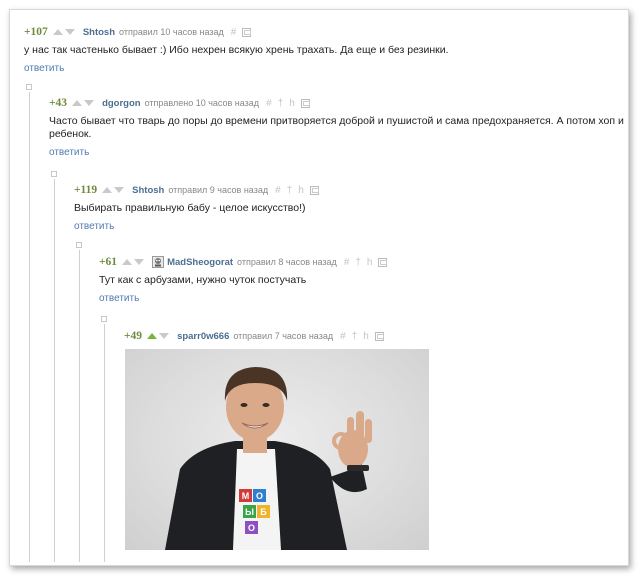  What do you see at coordinates (246, 496) in the screenshot?
I see `shirt-letter: М` at bounding box center [246, 496].